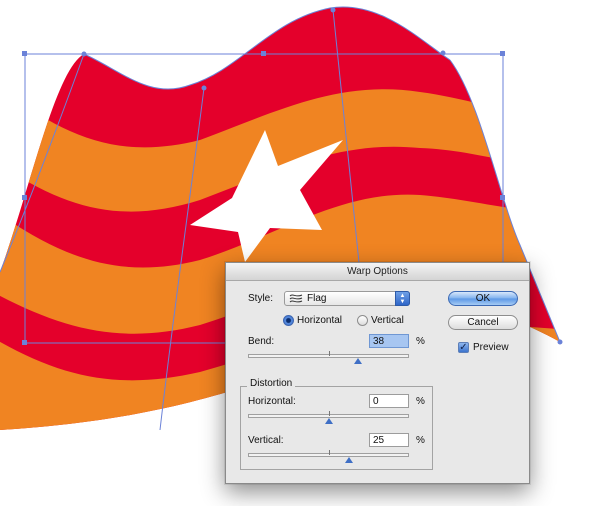 This screenshot has width=600, height=506. What do you see at coordinates (389, 401) in the screenshot?
I see `distortion-horizontal-input` at bounding box center [389, 401].